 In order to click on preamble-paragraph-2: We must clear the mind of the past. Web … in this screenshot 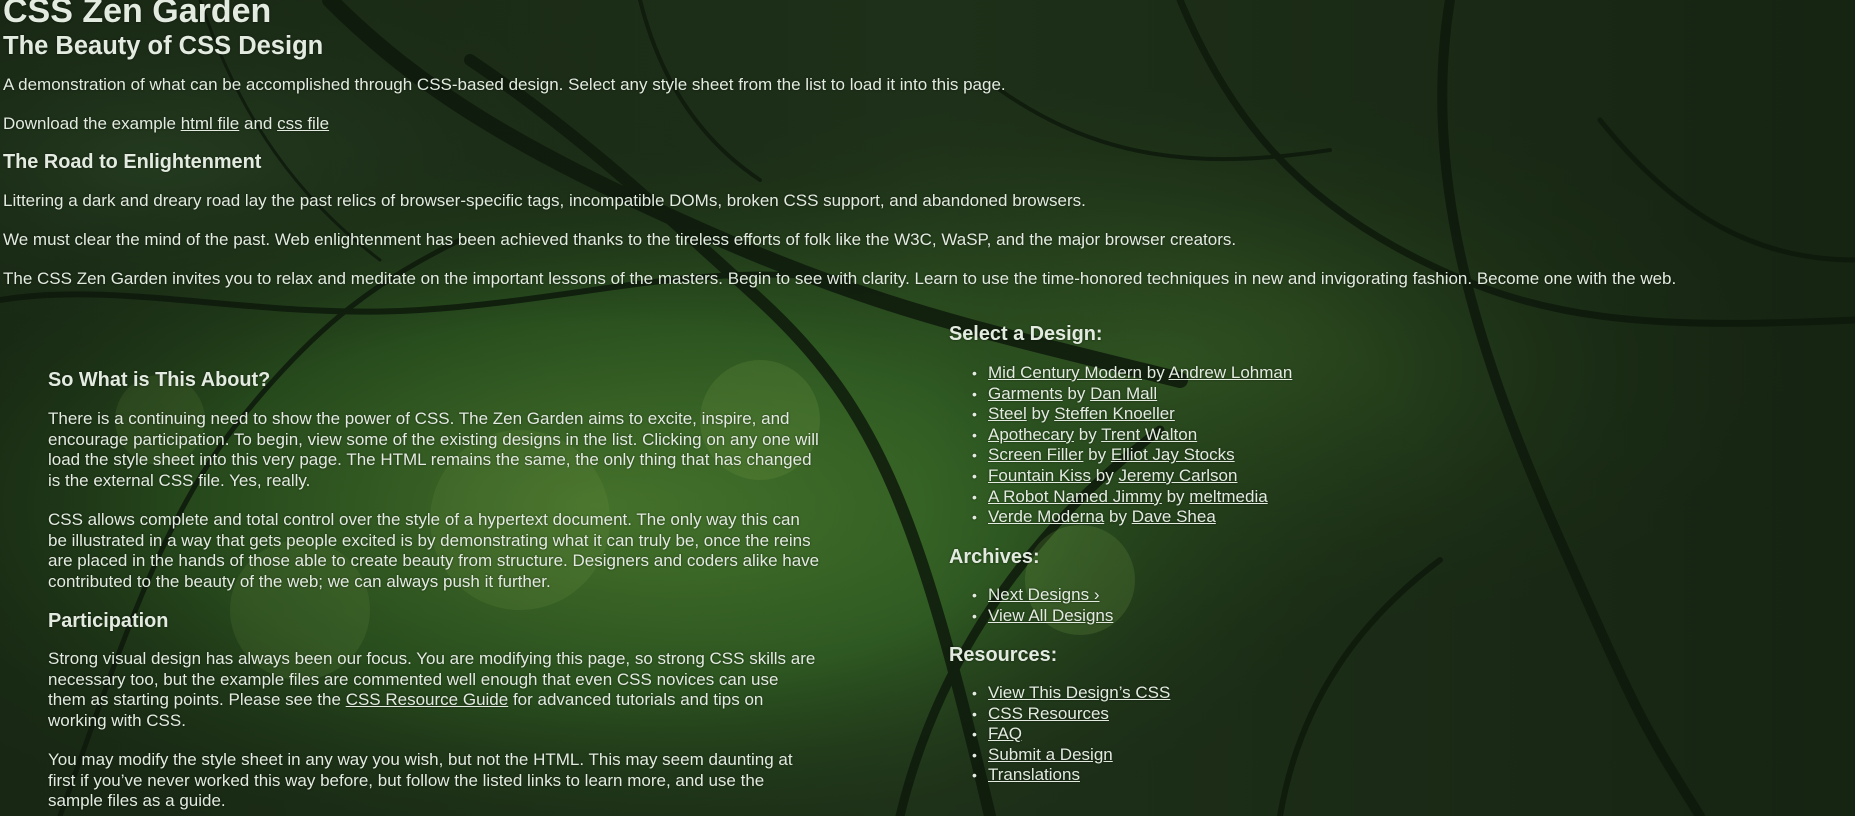, I will do `click(620, 239)`.